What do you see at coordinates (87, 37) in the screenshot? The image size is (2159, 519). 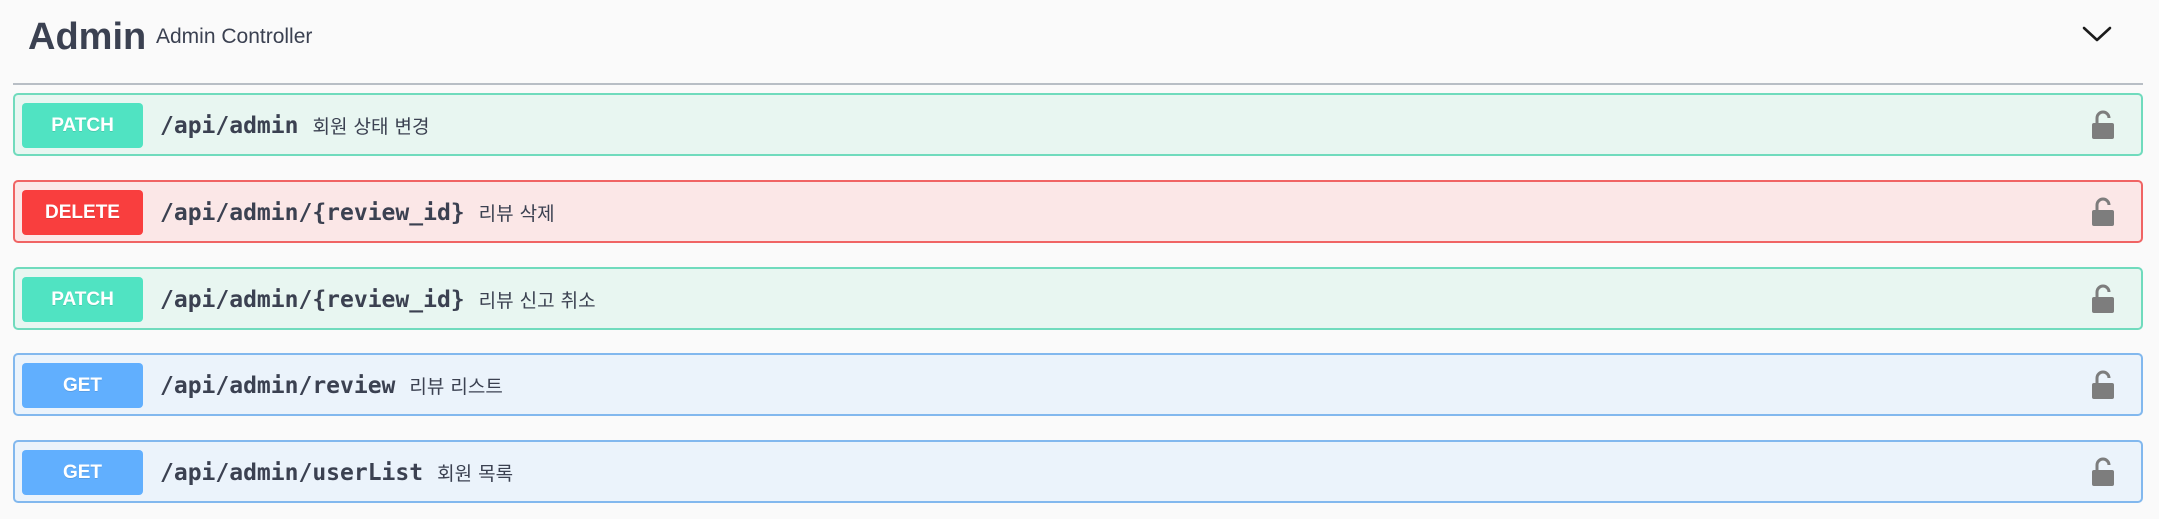 I see `tag-title: Admin` at bounding box center [87, 37].